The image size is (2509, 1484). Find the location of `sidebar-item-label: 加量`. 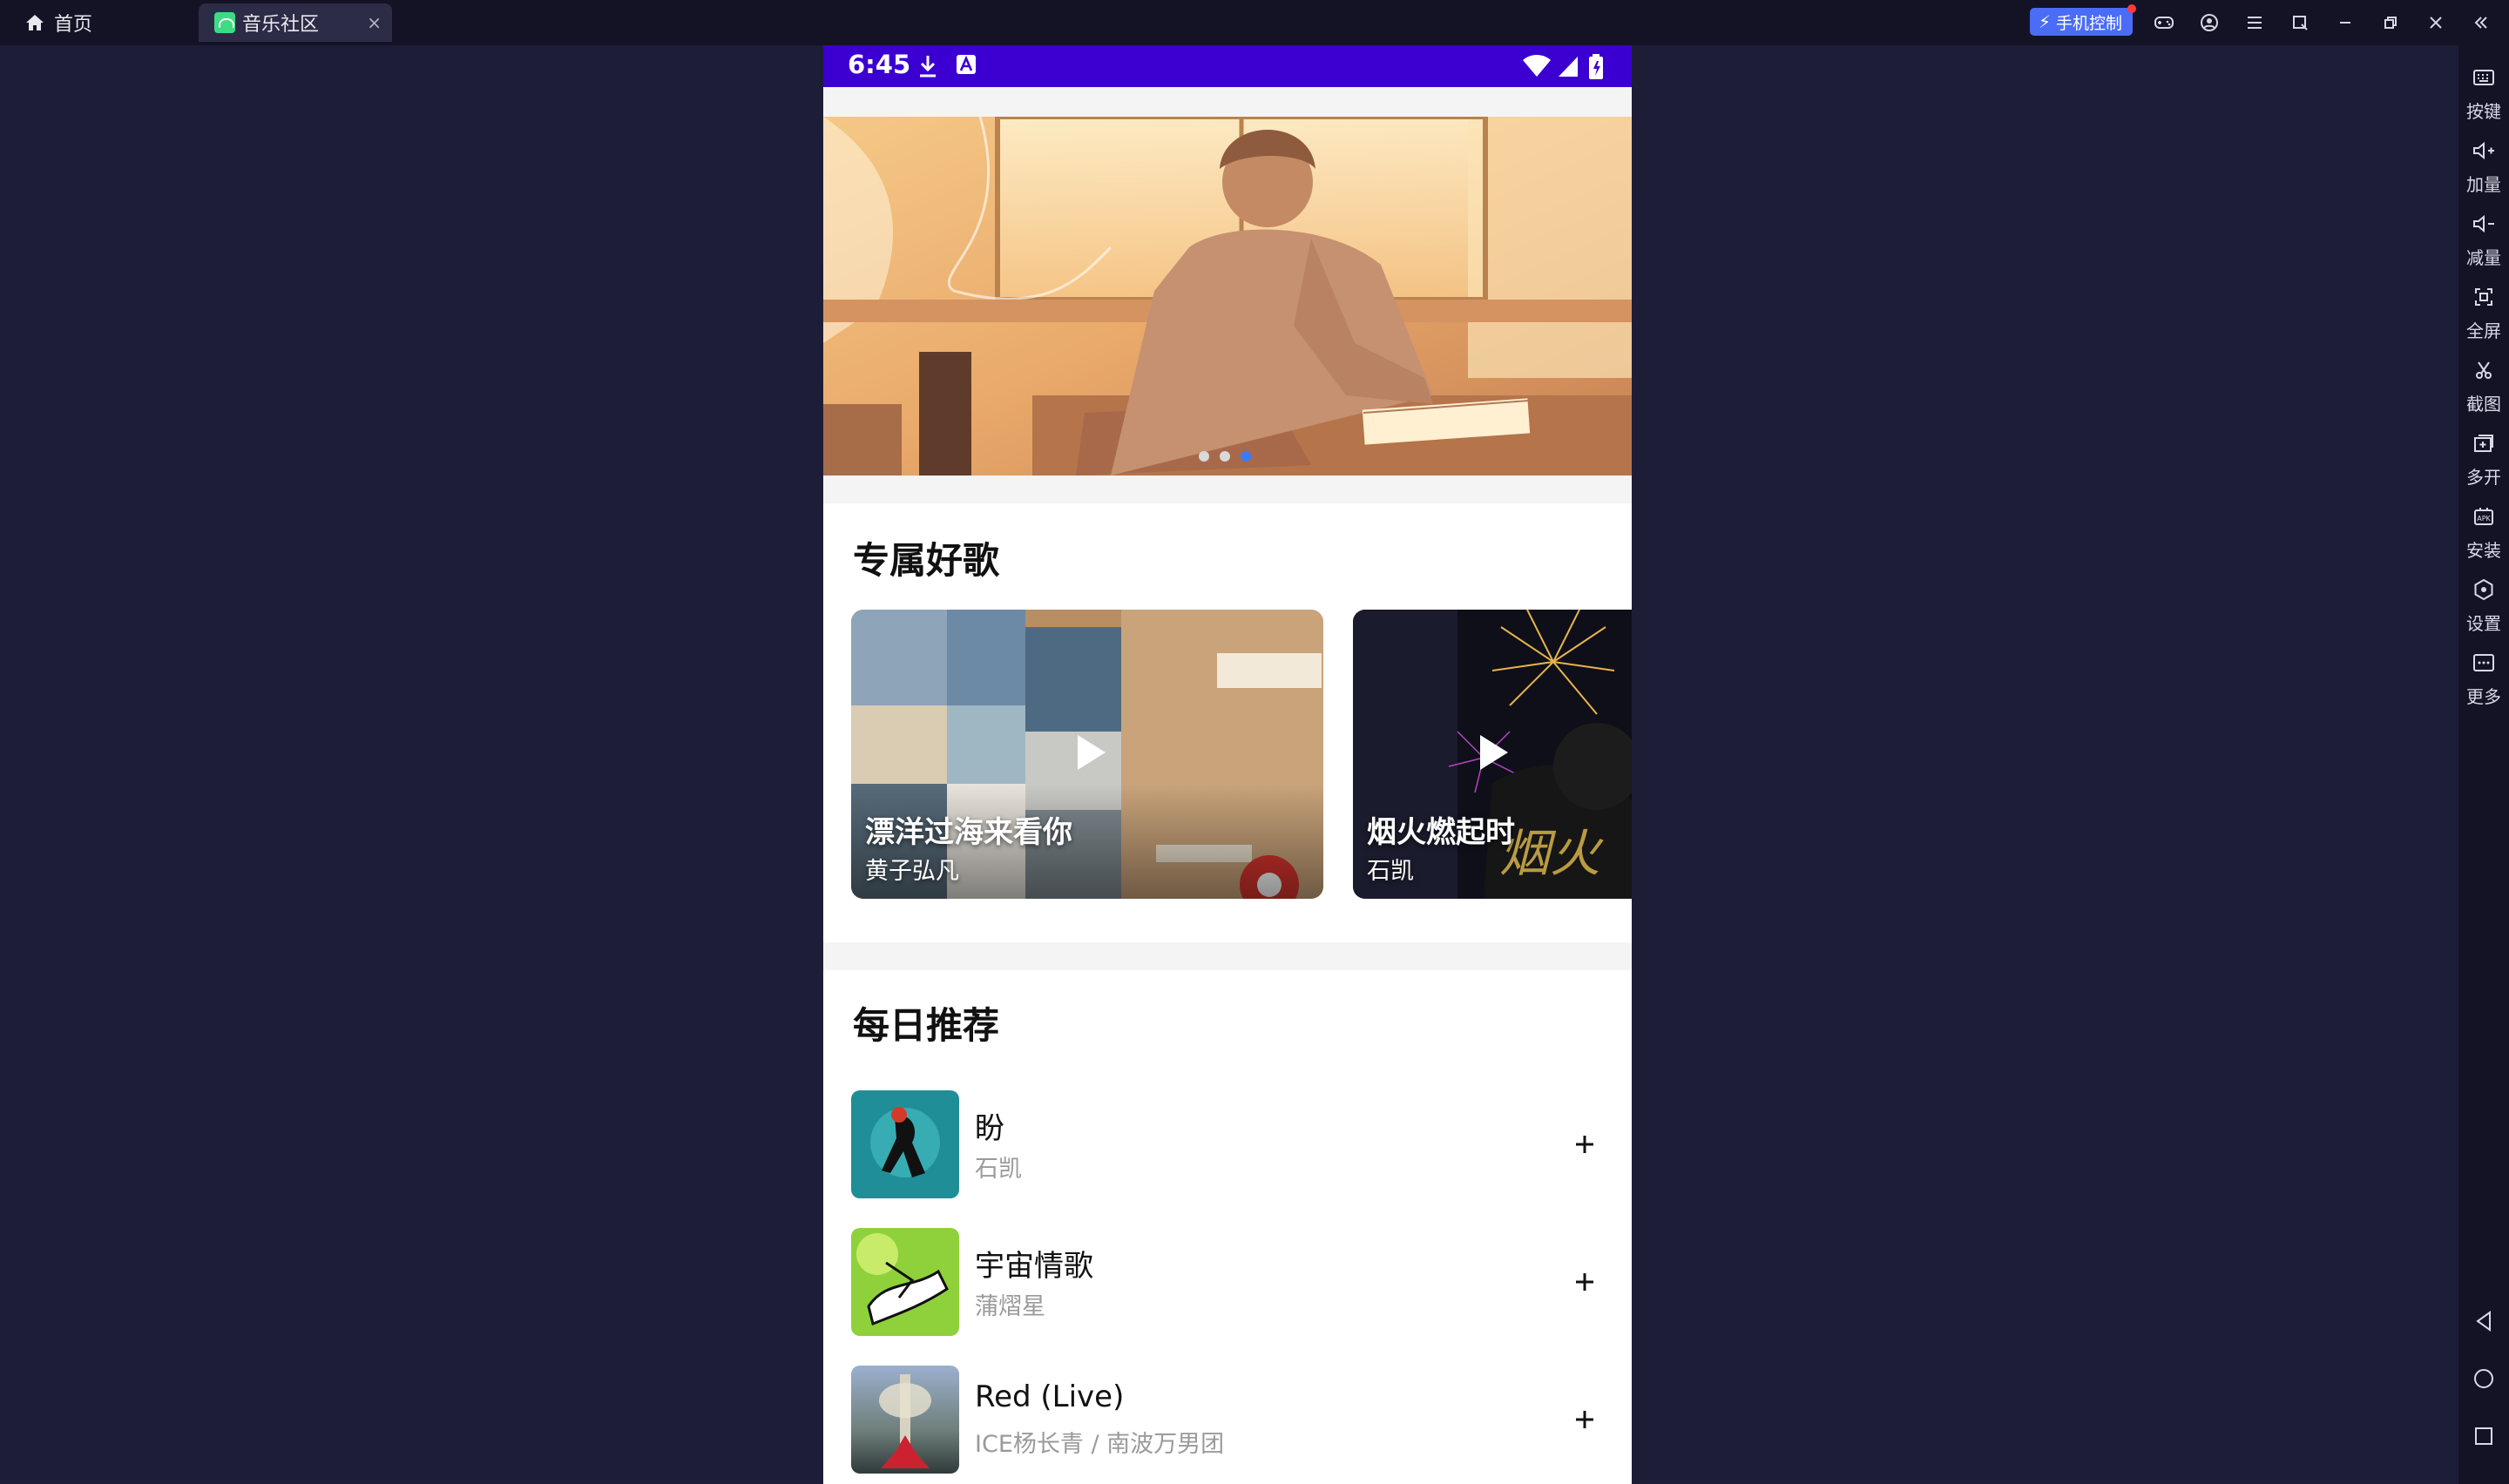

sidebar-item-label: 加量 is located at coordinates (2483, 185).